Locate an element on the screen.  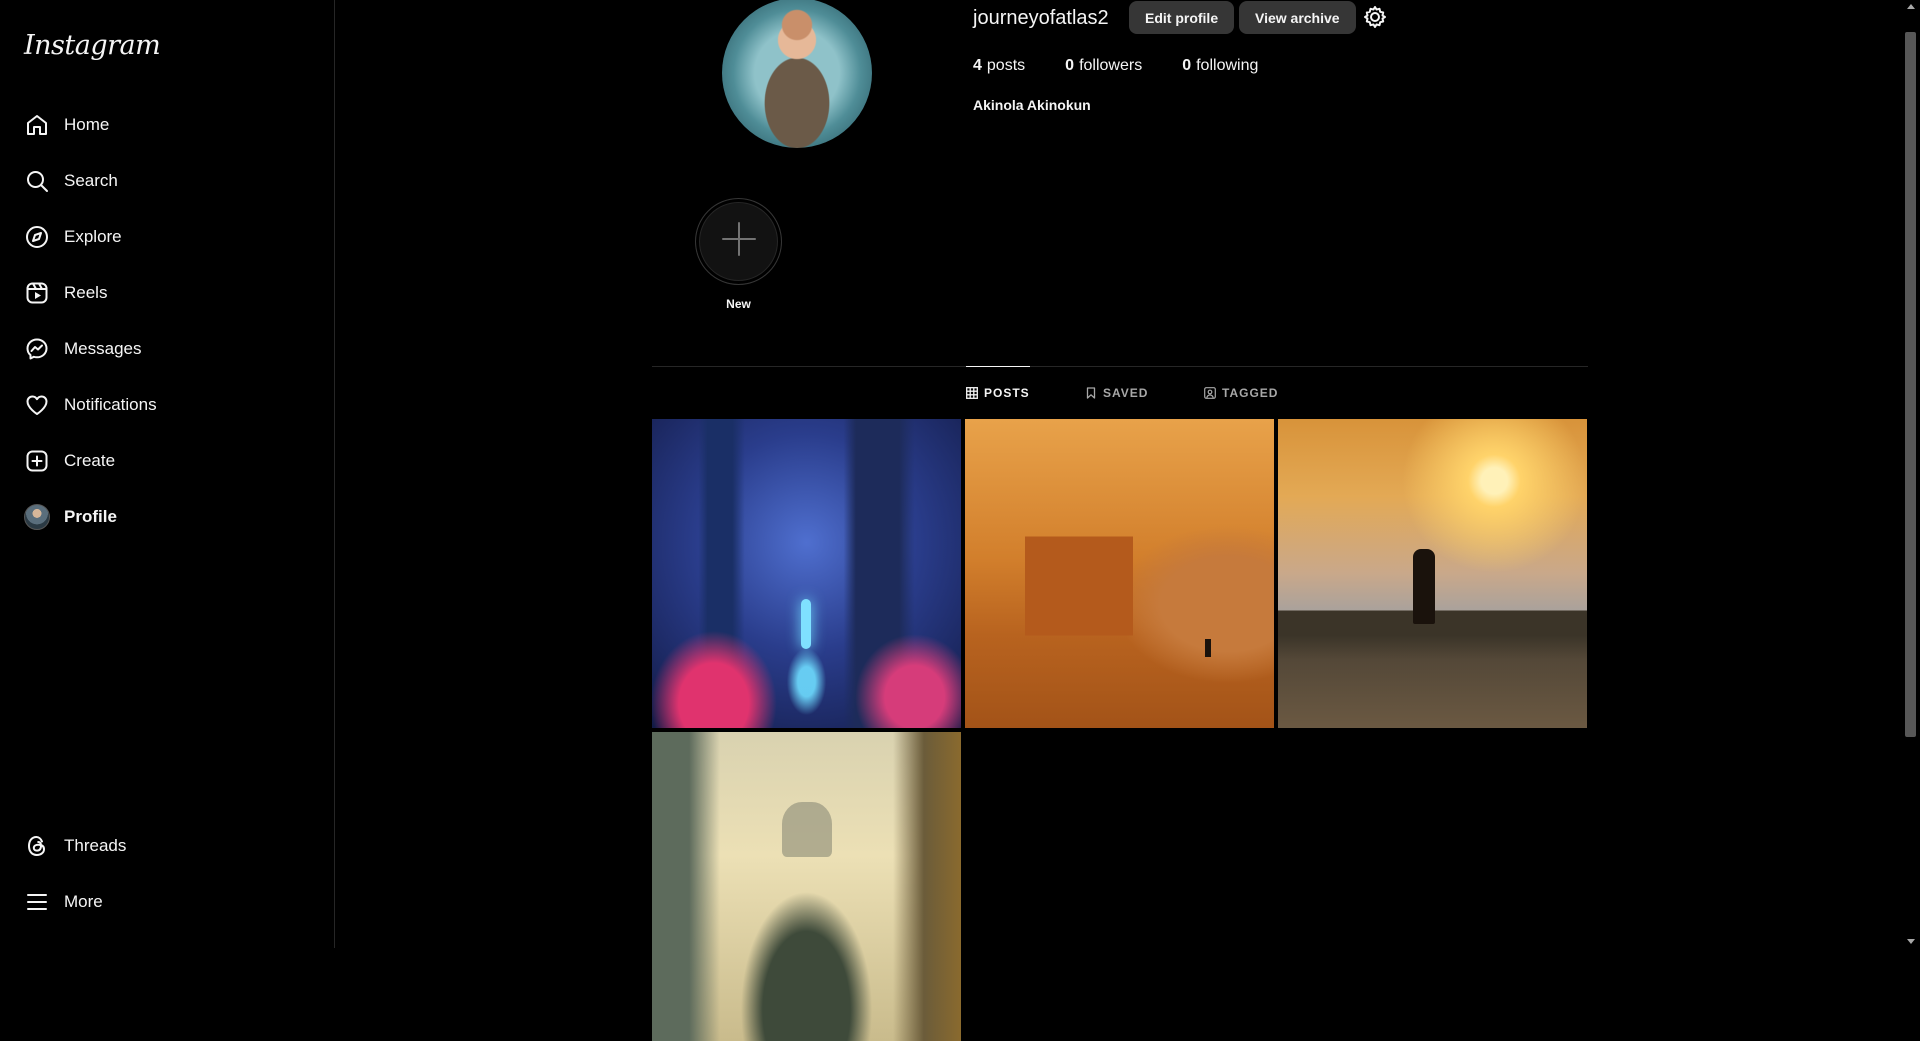
highlight-circle is located at coordinates (738, 241).